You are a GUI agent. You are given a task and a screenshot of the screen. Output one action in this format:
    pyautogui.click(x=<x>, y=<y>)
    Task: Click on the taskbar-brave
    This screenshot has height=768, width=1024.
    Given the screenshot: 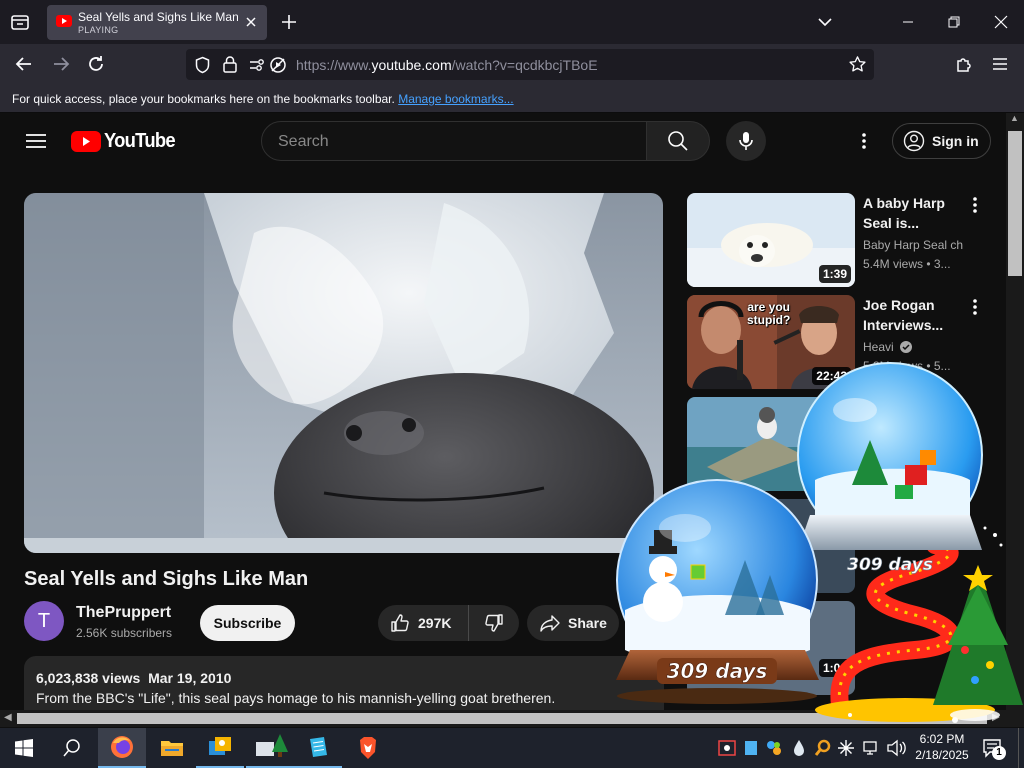 What is the action you would take?
    pyautogui.click(x=368, y=748)
    